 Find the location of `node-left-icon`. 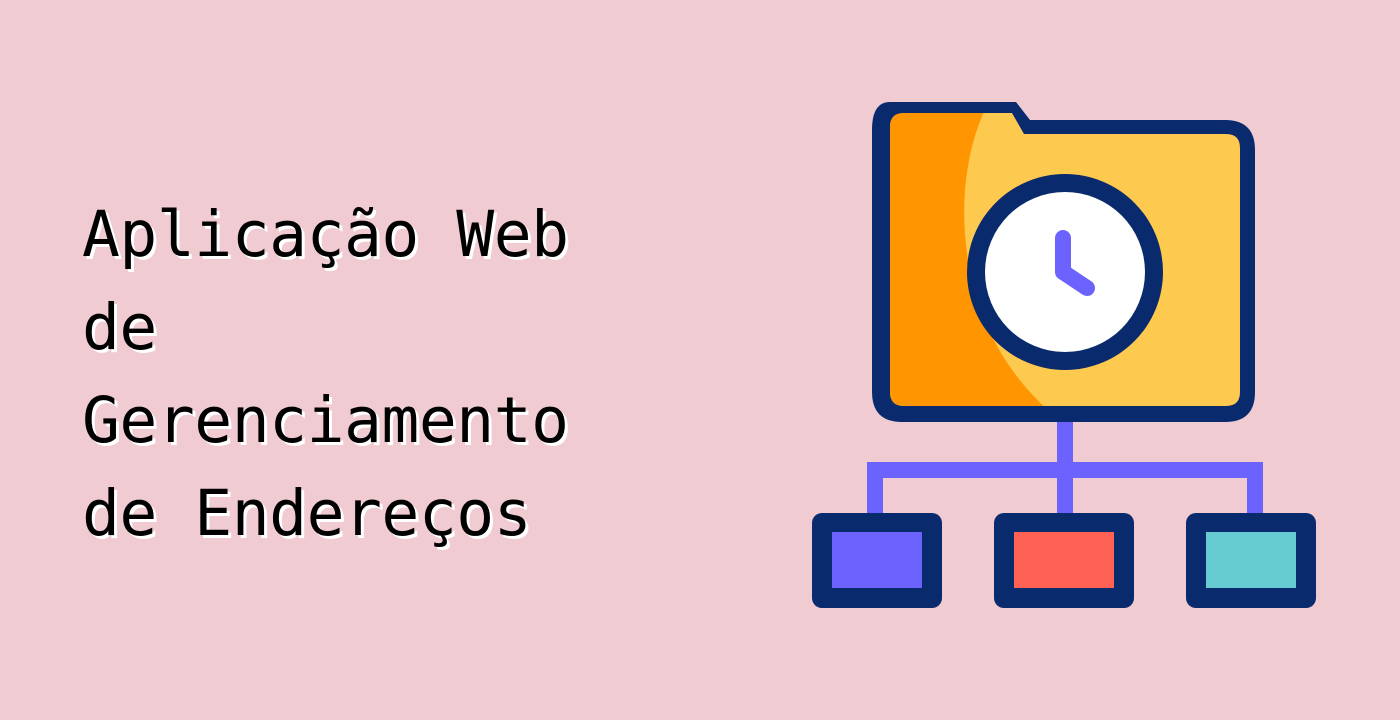

node-left-icon is located at coordinates (877, 560).